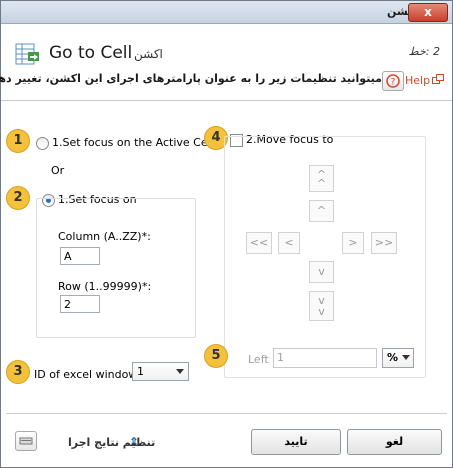  I want to click on window-id-value: 1, so click(140, 371).